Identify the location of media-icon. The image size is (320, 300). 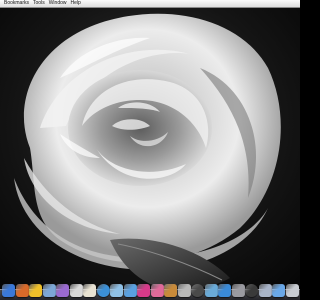
(157, 290).